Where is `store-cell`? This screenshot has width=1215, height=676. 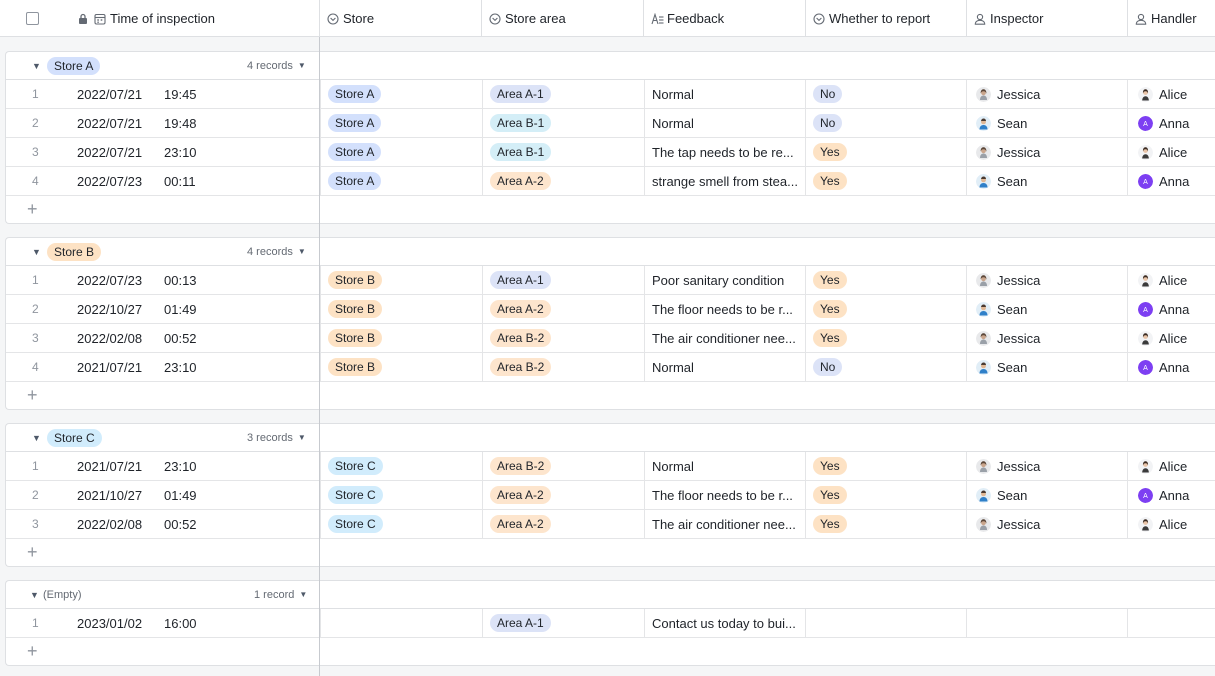
store-cell is located at coordinates (403, 623).